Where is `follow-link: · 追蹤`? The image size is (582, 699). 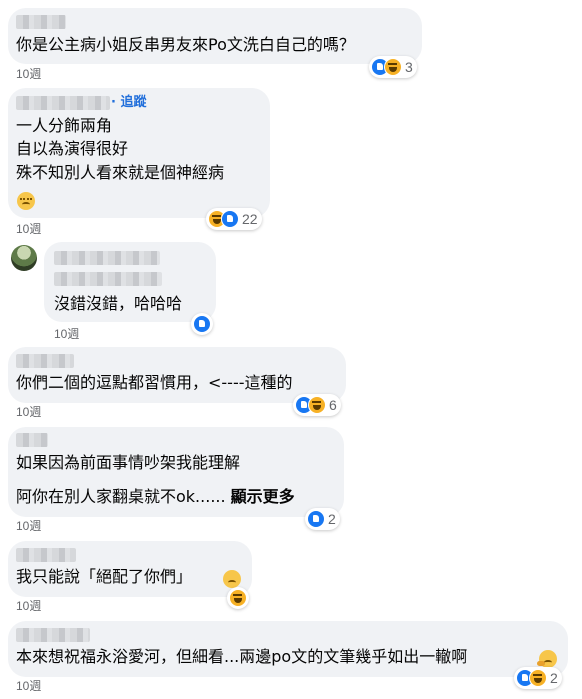
follow-link: · 追蹤 is located at coordinates (128, 103).